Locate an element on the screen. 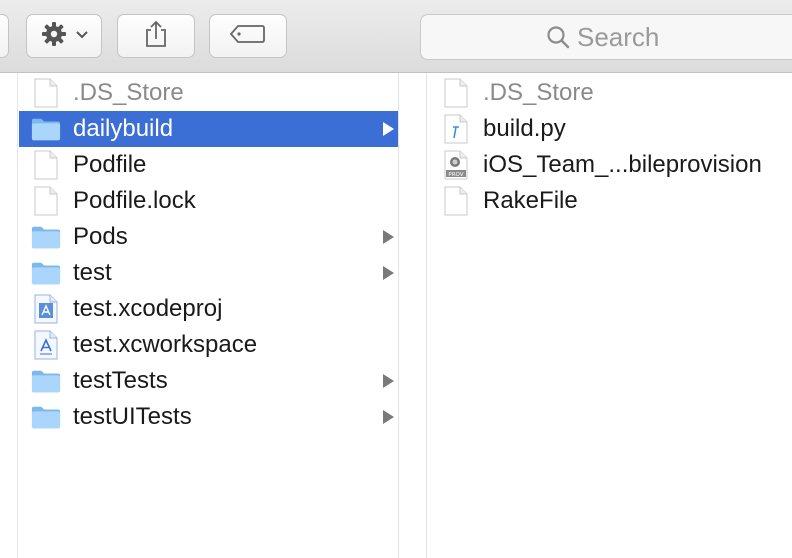 The image size is (792, 558). tags-button is located at coordinates (248, 36).